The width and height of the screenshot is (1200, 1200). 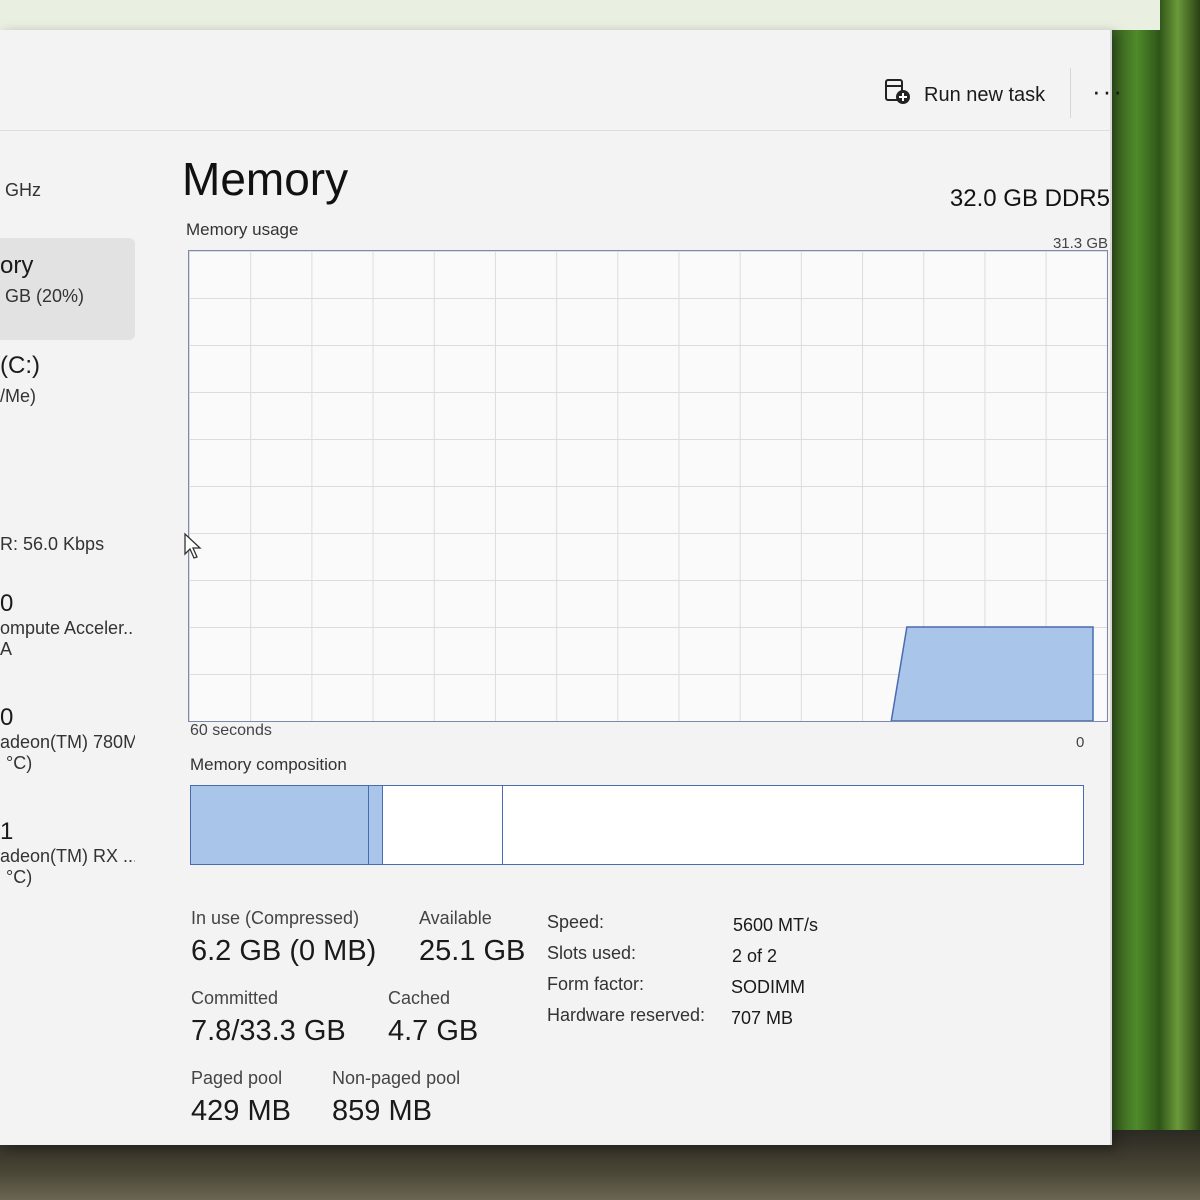 I want to click on sidebar-item-gpu0-detail: adeon(TM) 780M, so click(x=67, y=742).